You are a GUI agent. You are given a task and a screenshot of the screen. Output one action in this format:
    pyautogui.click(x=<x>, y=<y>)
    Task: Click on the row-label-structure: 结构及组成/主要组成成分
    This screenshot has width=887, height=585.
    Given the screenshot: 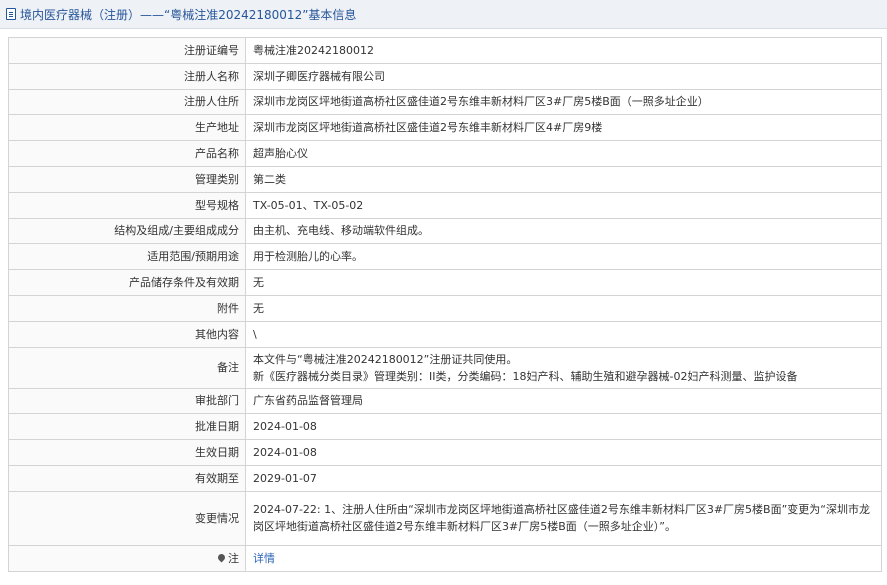 What is the action you would take?
    pyautogui.click(x=127, y=231)
    